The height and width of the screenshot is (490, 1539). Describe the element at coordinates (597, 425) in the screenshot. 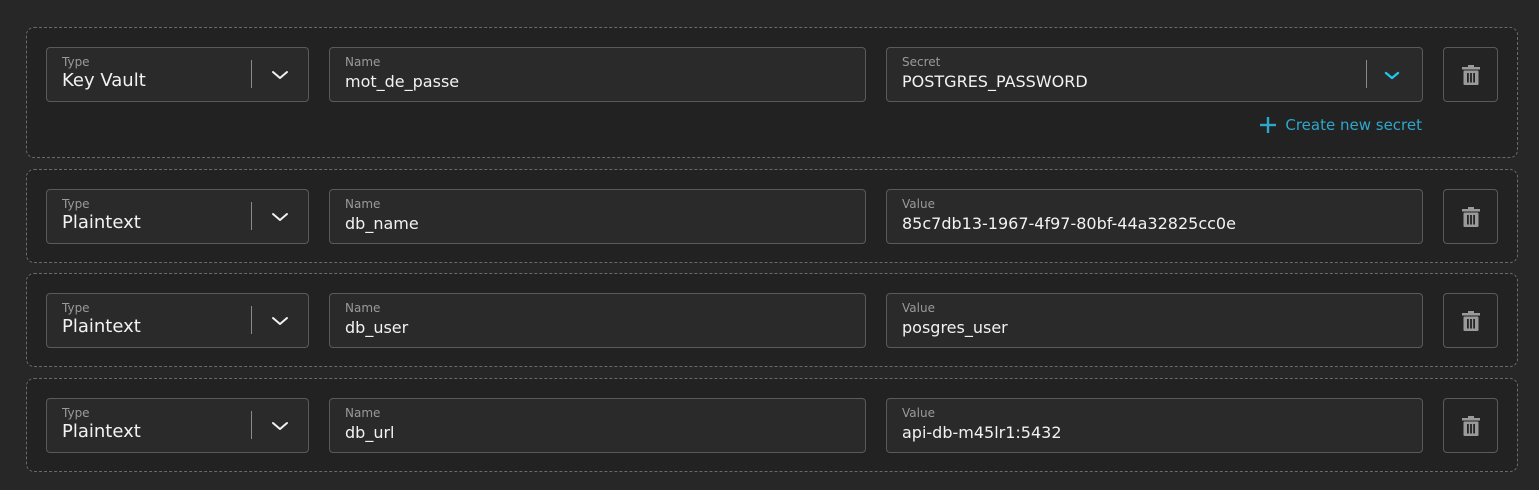

I see `name-field: Name db_url` at that location.